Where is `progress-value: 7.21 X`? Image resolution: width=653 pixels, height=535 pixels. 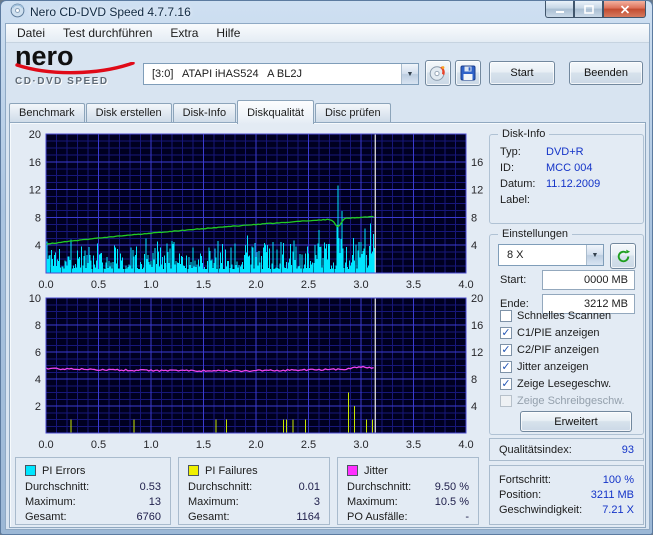 progress-value: 7.21 X is located at coordinates (618, 510).